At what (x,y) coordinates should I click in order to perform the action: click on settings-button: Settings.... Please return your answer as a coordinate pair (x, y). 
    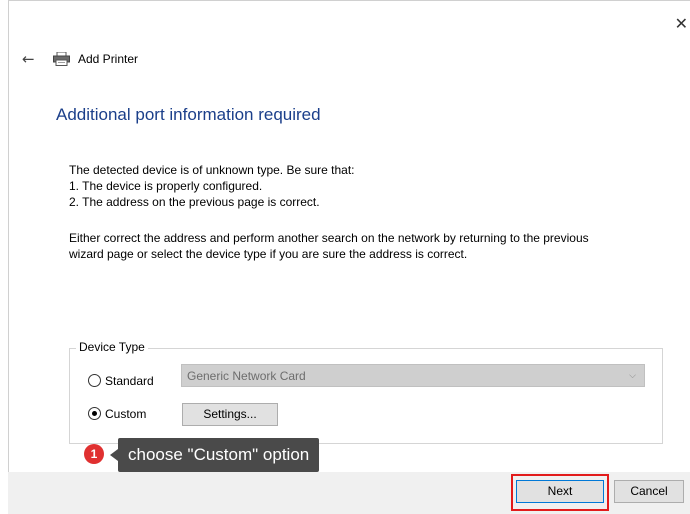
    Looking at the image, I should click on (230, 414).